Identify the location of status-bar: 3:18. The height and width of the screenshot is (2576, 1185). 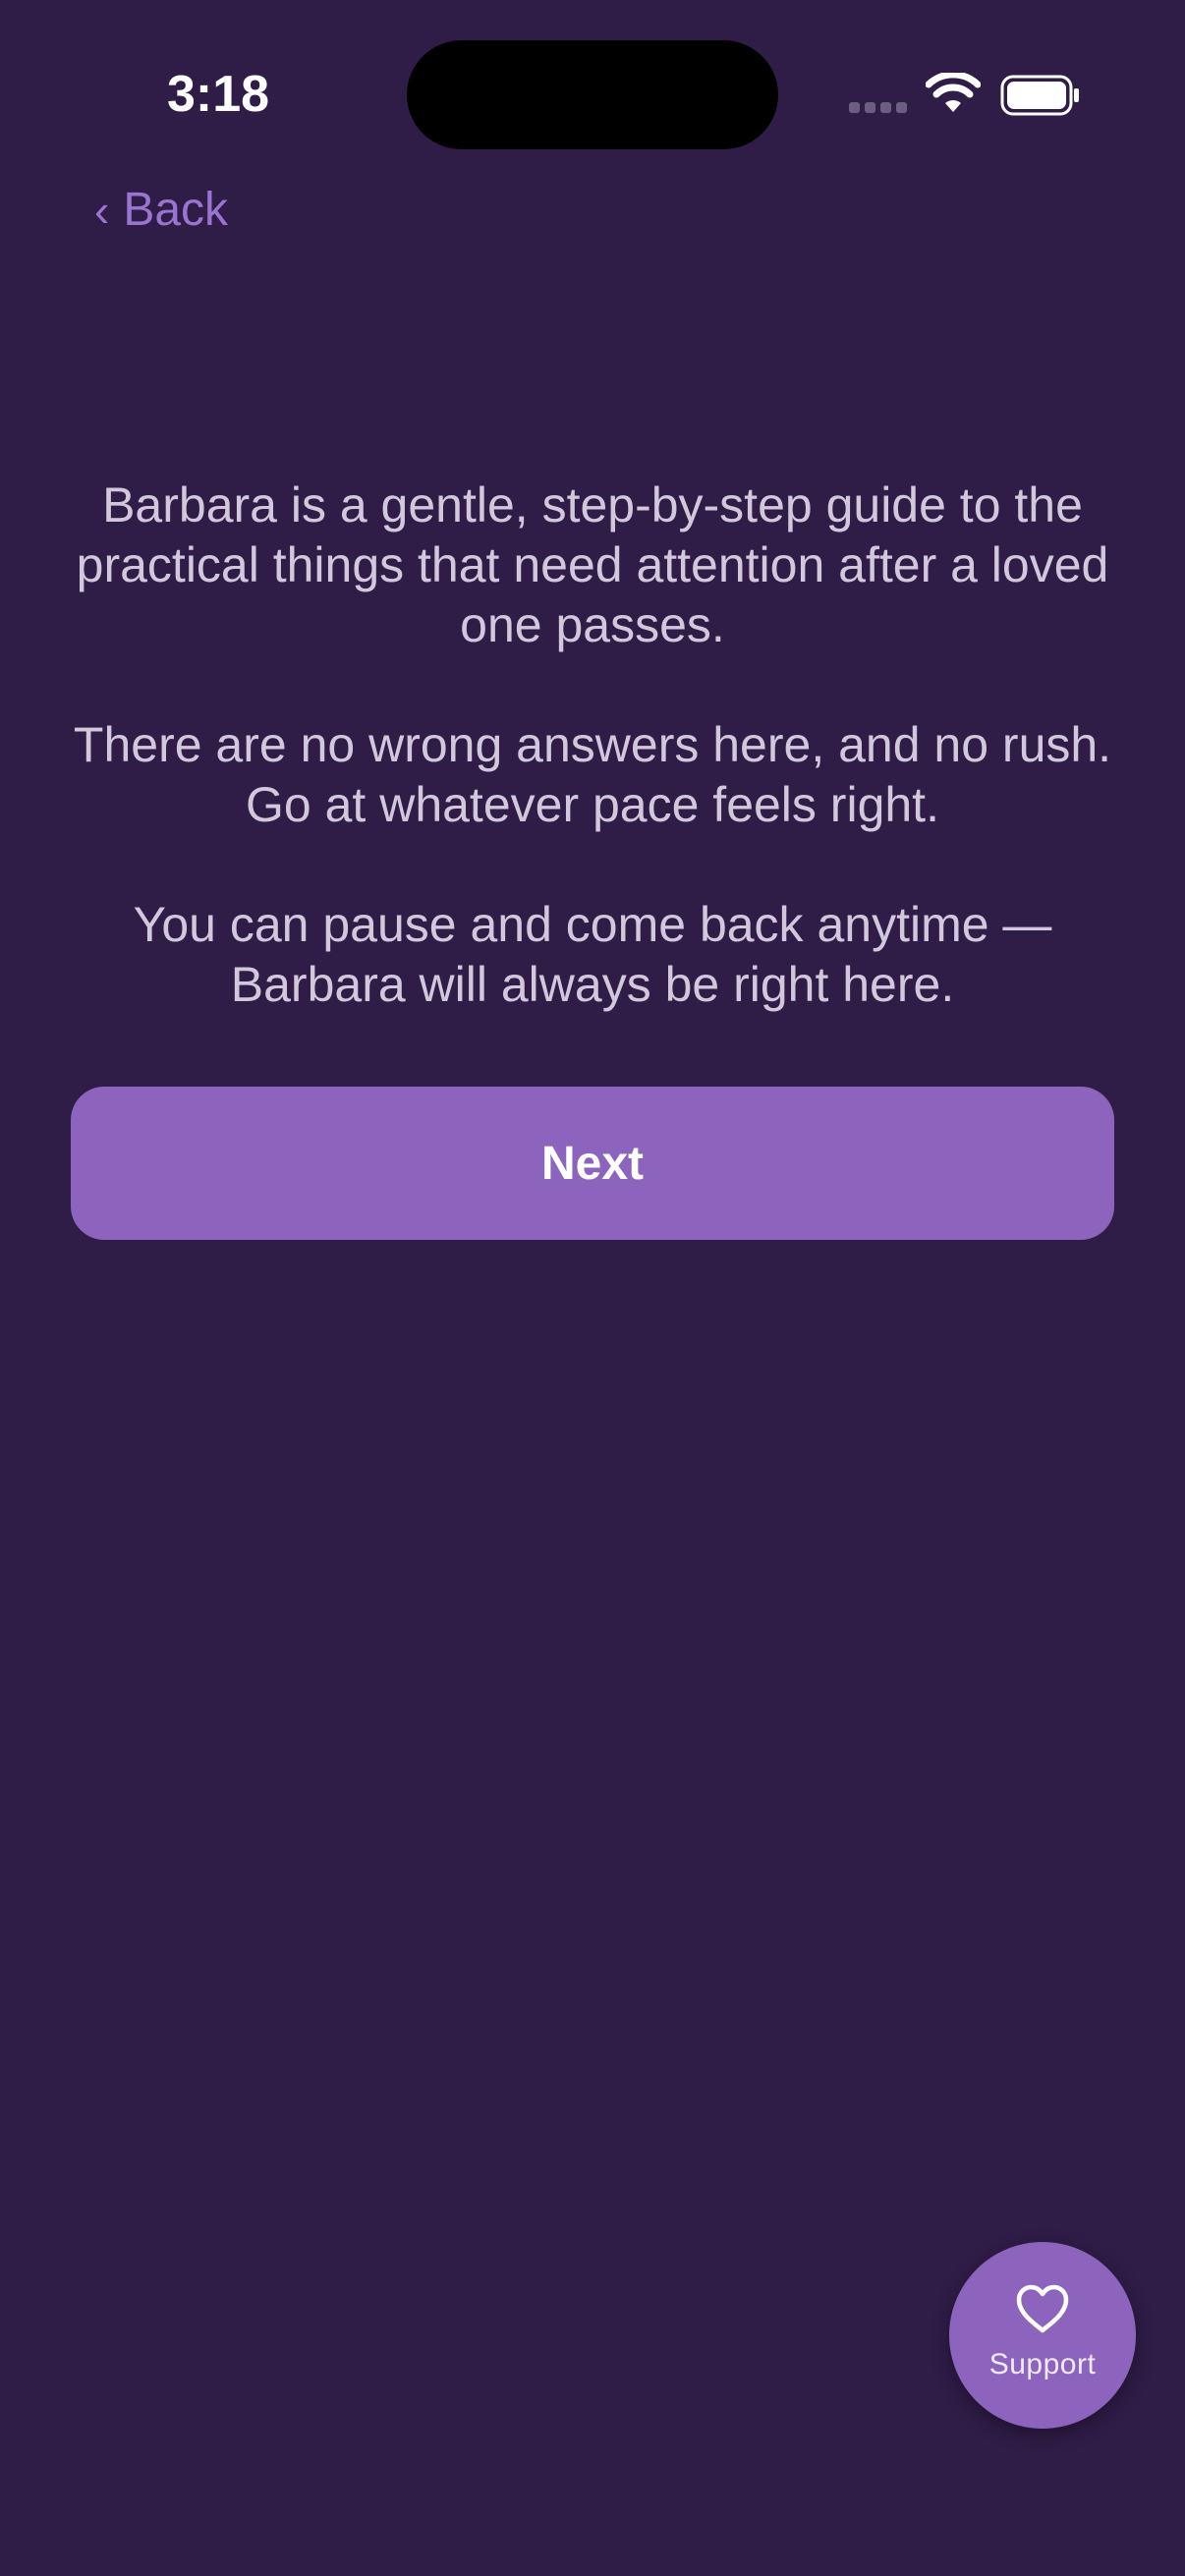
(592, 98).